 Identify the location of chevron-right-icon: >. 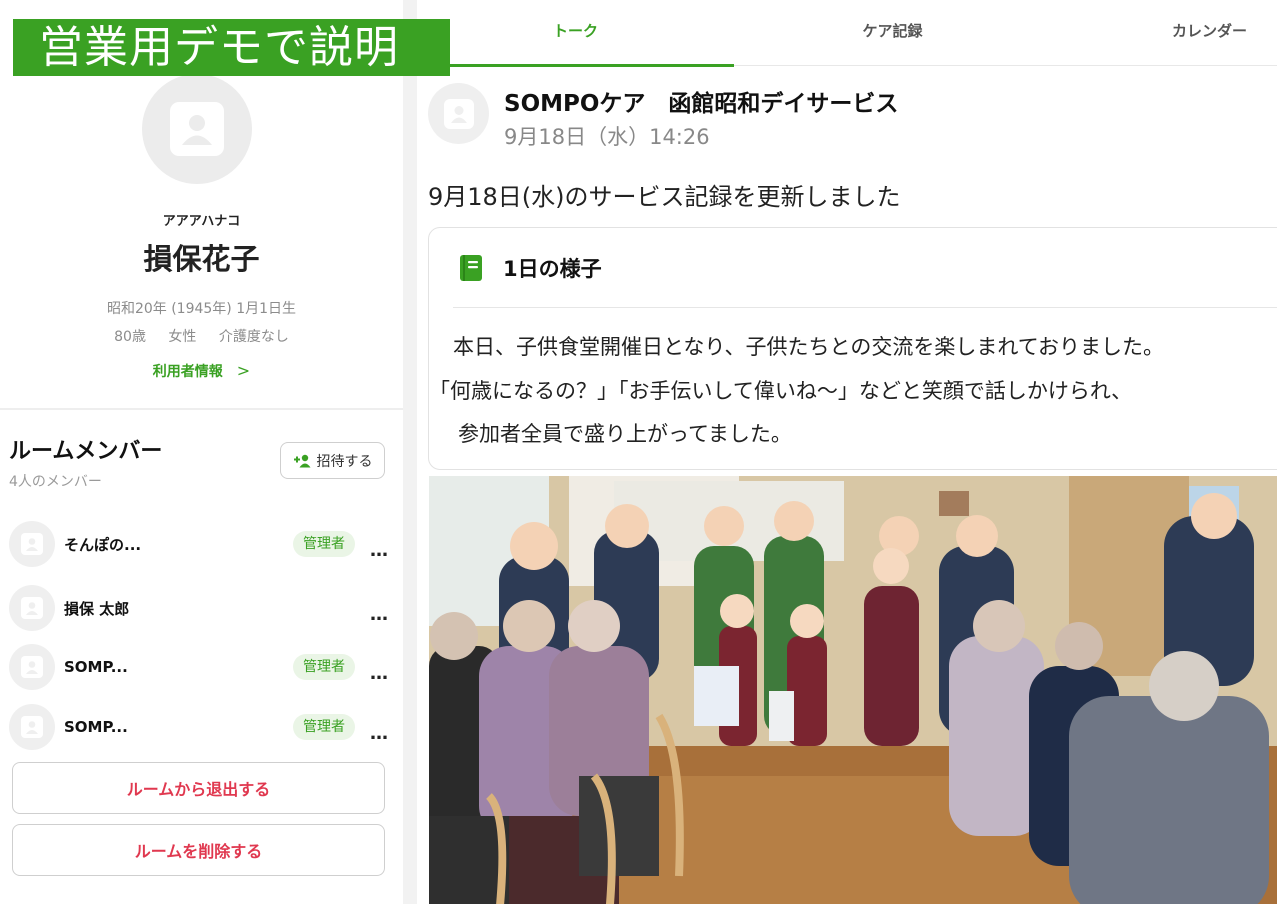
(243, 370).